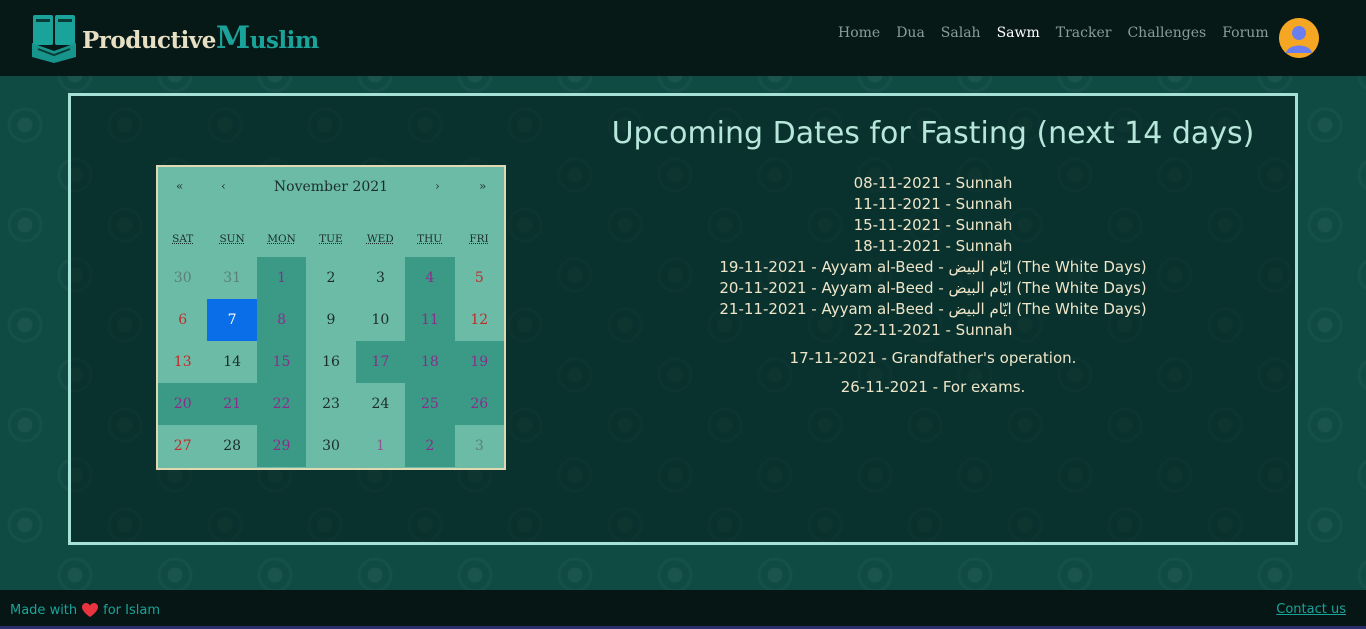 The height and width of the screenshot is (629, 1366). Describe the element at coordinates (933, 204) in the screenshot. I see `list-item: 11-11-2021 - Sunnah` at that location.